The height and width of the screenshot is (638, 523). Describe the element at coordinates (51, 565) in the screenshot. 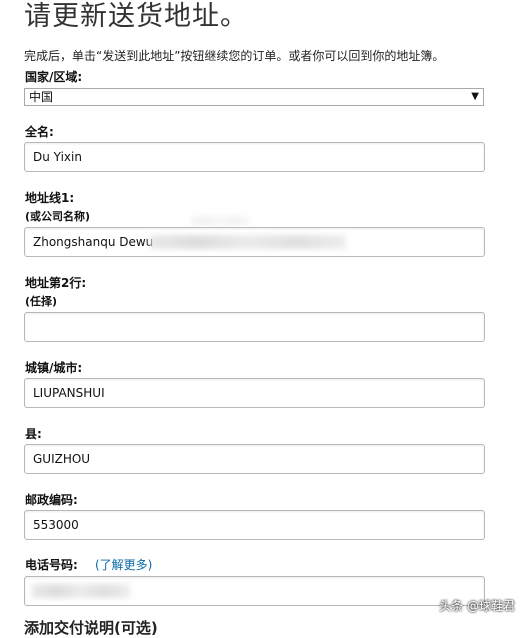

I see `phone-label: 电话号码:` at that location.